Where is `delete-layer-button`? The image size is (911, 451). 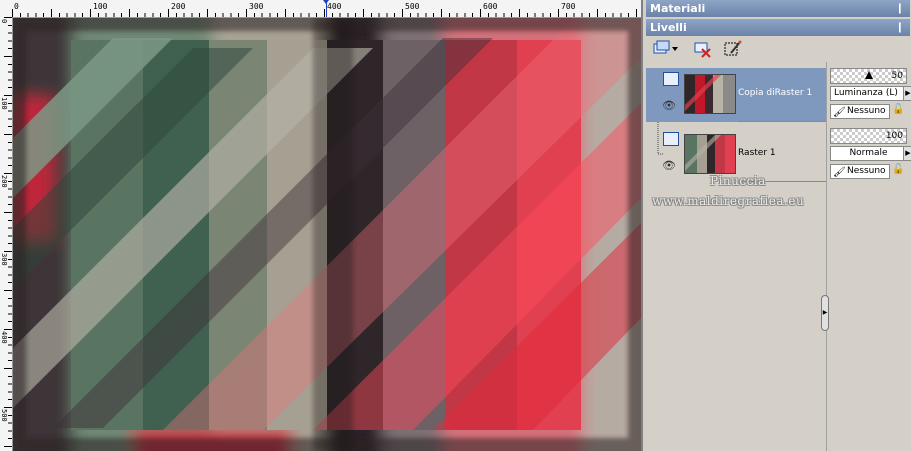
delete-layer-button is located at coordinates (703, 49).